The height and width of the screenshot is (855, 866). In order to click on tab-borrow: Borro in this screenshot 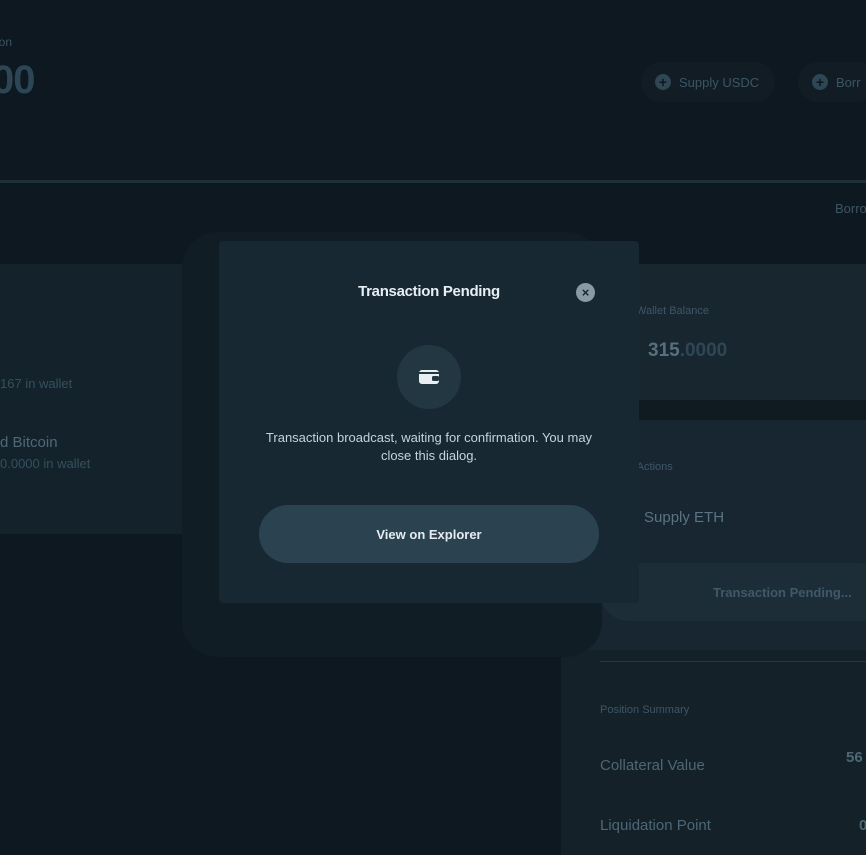, I will do `click(850, 208)`.